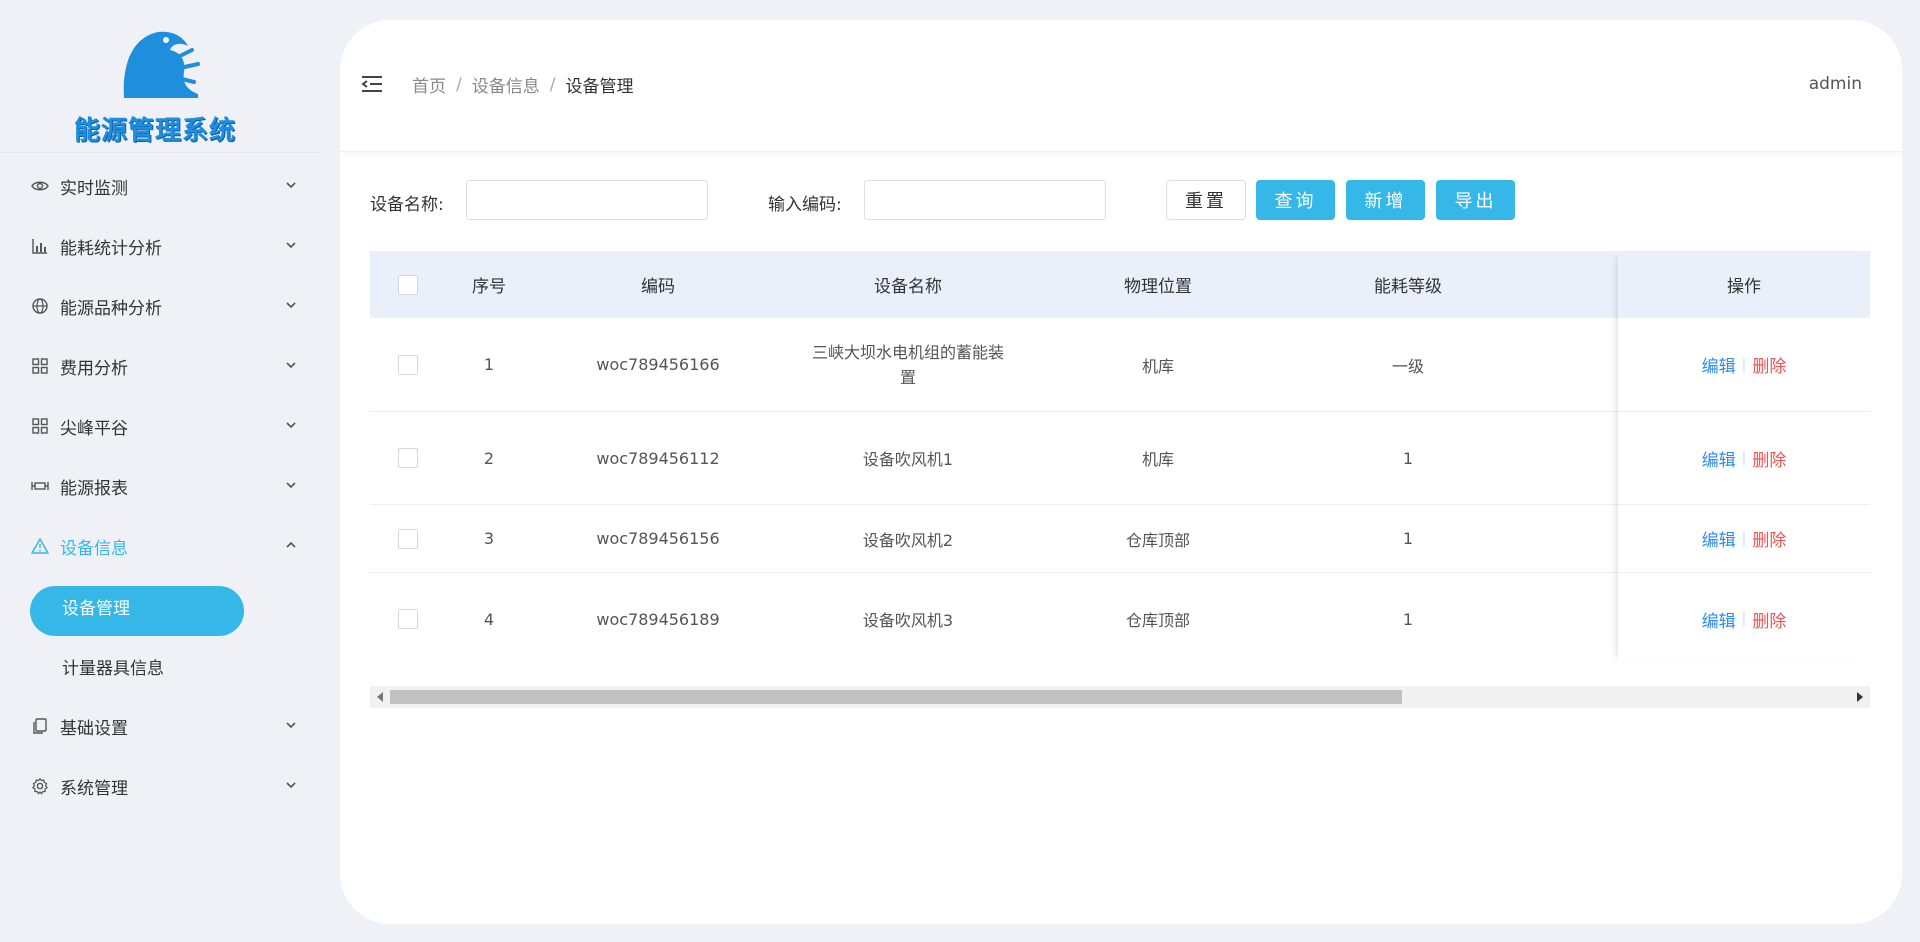 Image resolution: width=1920 pixels, height=942 pixels. I want to click on cell-code: woc789456156, so click(658, 538).